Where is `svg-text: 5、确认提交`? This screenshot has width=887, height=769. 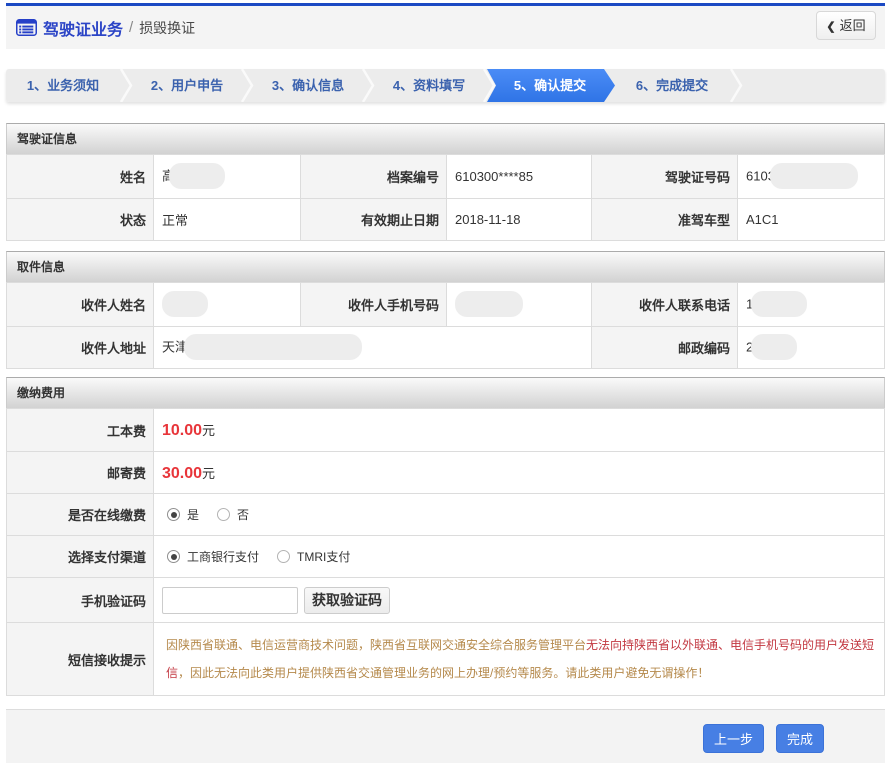 svg-text: 5、确认提交 is located at coordinates (550, 85).